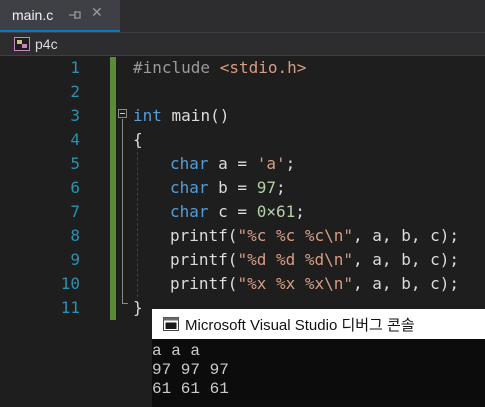  I want to click on navigation-bar: p4c, so click(242, 44).